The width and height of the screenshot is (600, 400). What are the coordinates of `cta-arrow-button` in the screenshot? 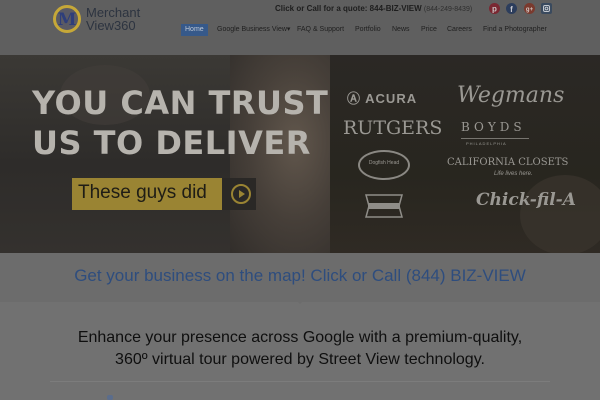 It's located at (239, 194).